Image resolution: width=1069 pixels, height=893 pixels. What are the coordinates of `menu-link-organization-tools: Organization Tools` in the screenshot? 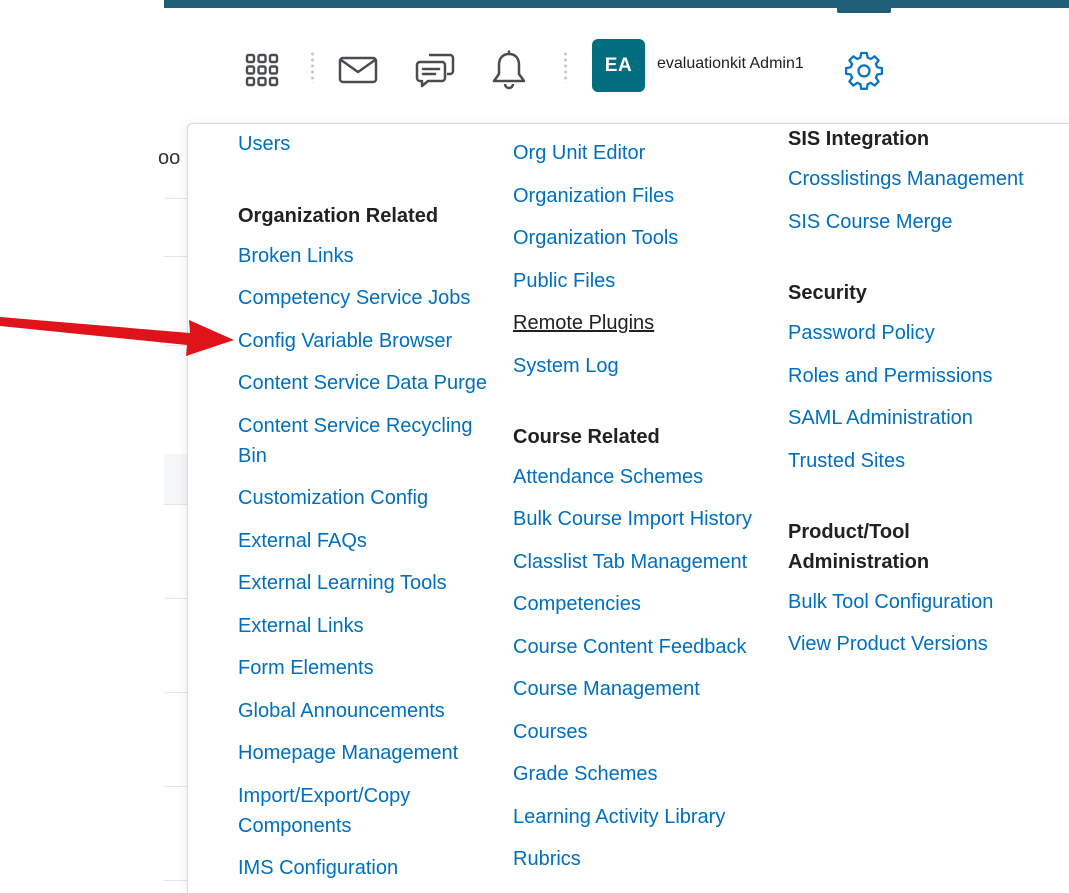 It's located at (595, 238).